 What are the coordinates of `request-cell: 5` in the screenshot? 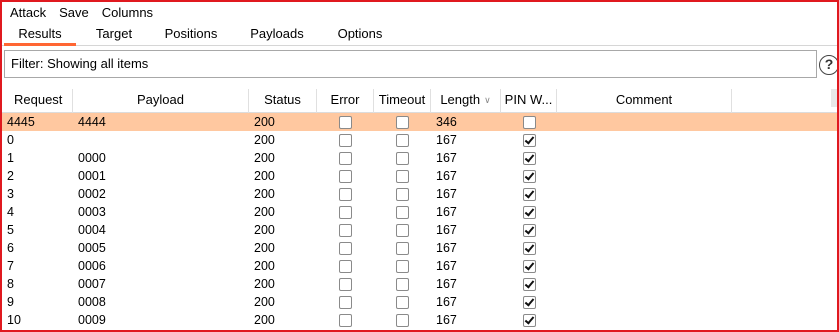 It's located at (10, 230).